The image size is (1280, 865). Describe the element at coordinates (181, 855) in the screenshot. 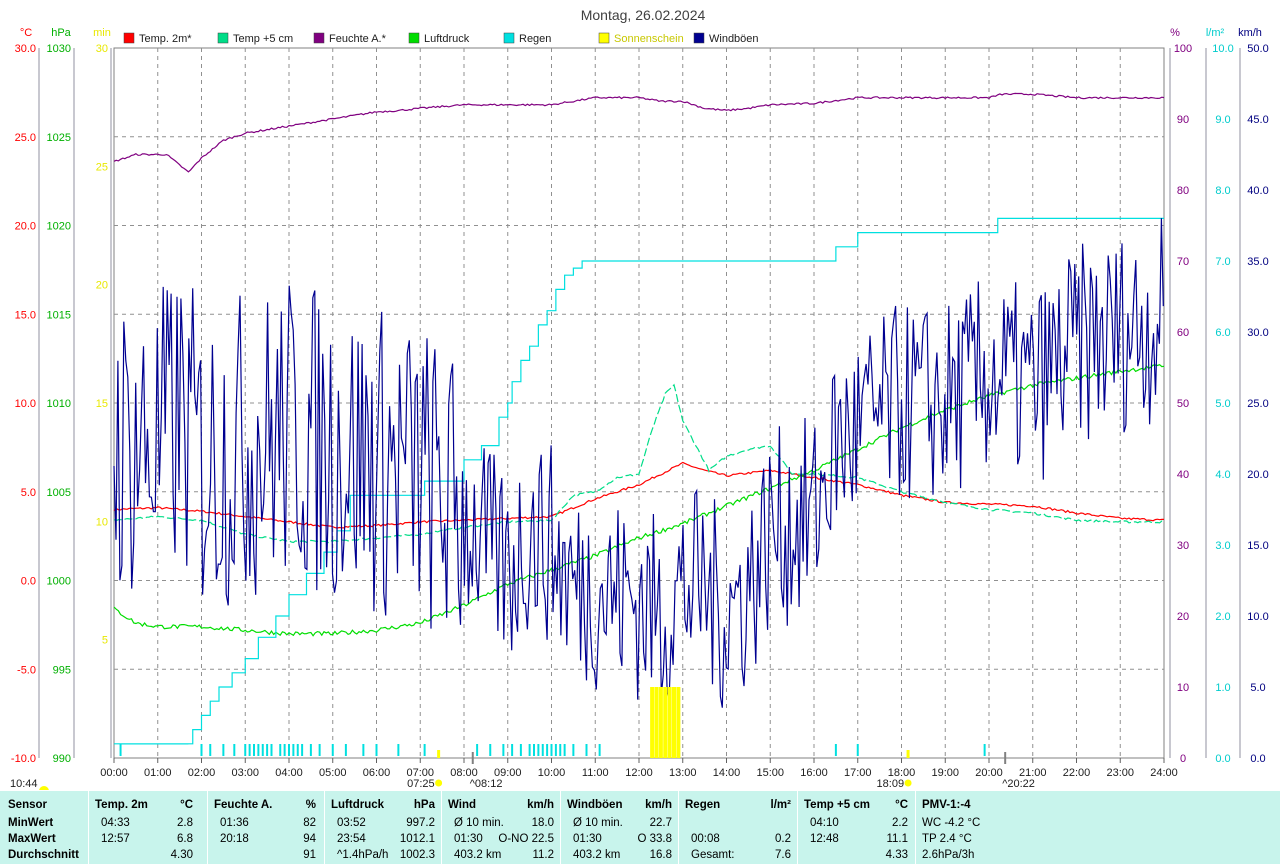

I see `stats-row-value: 4.30` at that location.